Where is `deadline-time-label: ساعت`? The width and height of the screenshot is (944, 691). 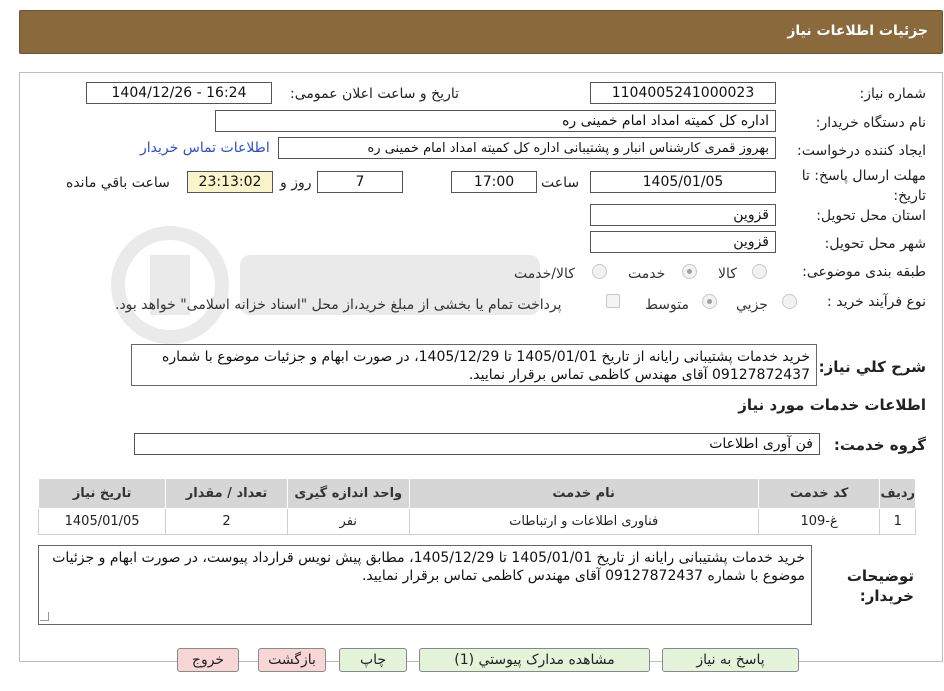 deadline-time-label: ساعت is located at coordinates (560, 183).